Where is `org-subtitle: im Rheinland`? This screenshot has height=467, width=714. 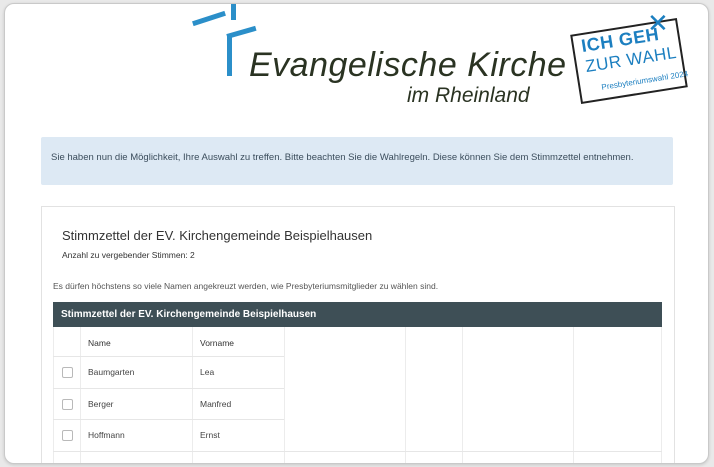 org-subtitle: im Rheinland is located at coordinates (468, 95).